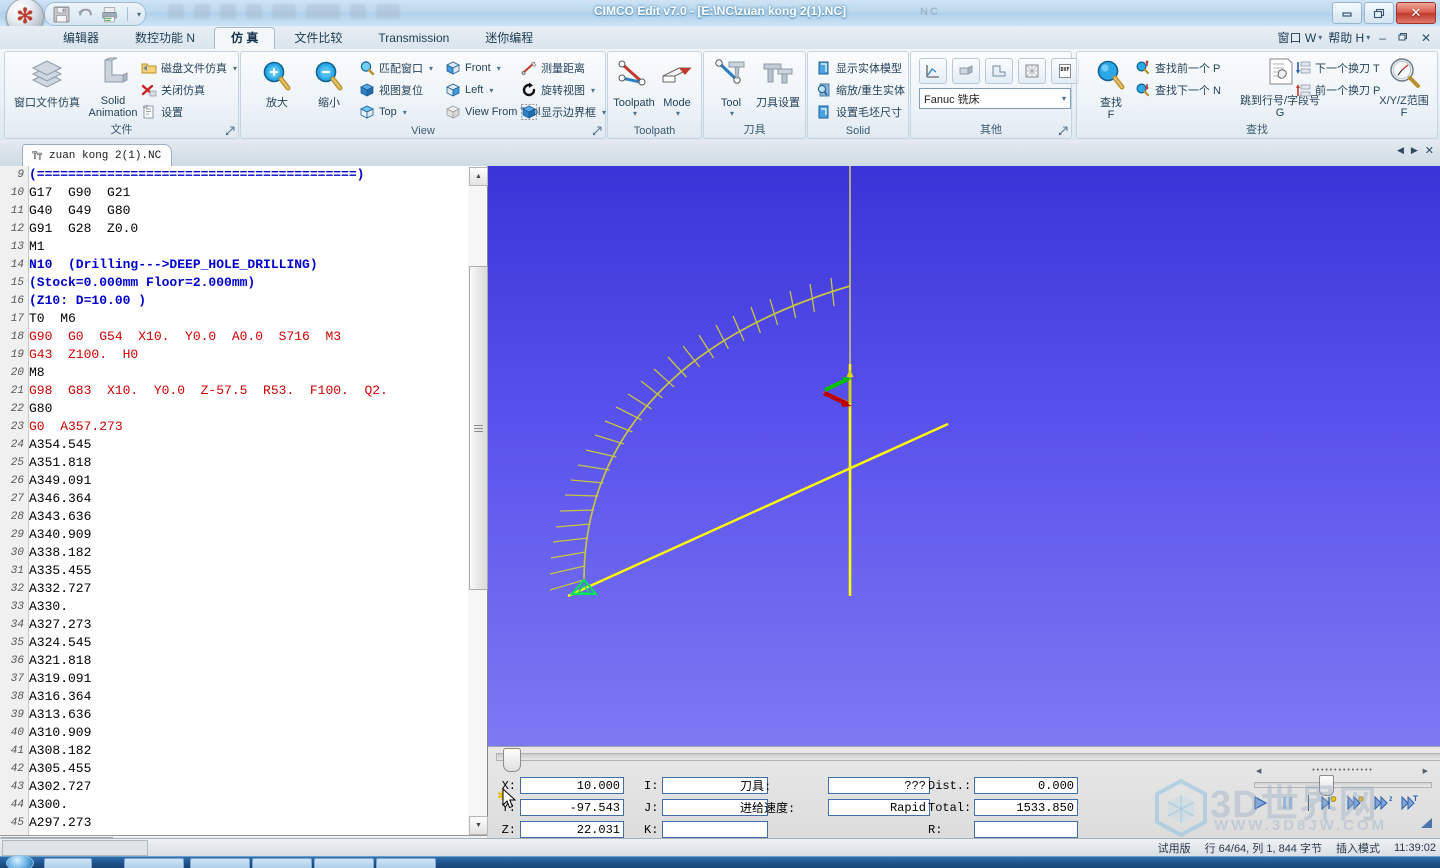  What do you see at coordinates (553, 68) in the screenshot?
I see `measure-distance-item: 测量距离` at bounding box center [553, 68].